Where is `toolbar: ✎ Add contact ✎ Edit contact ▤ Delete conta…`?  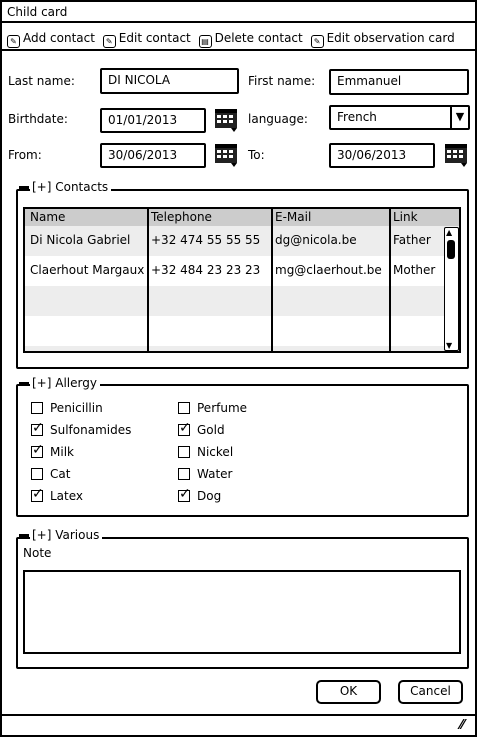
toolbar: ✎ Add contact ✎ Edit contact ▤ Delete conta… is located at coordinates (231, 39).